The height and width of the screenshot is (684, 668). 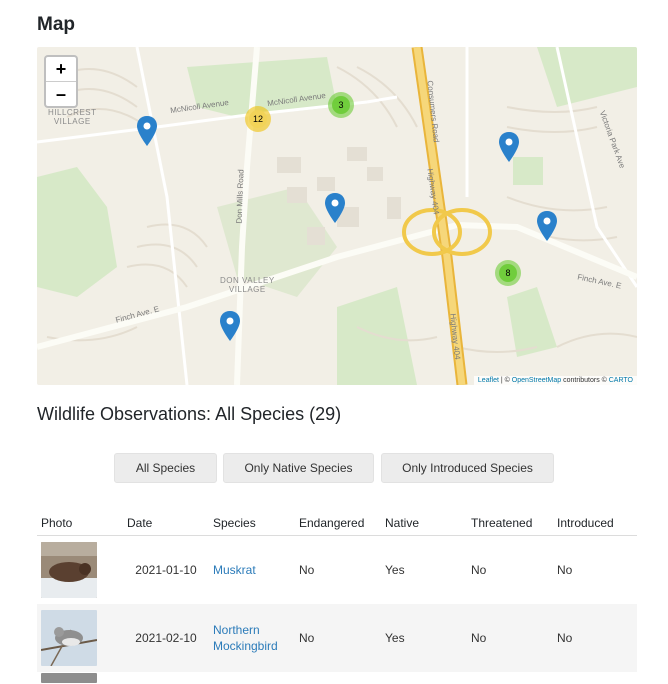 I want to click on marker-cluster: 3, so click(x=341, y=105).